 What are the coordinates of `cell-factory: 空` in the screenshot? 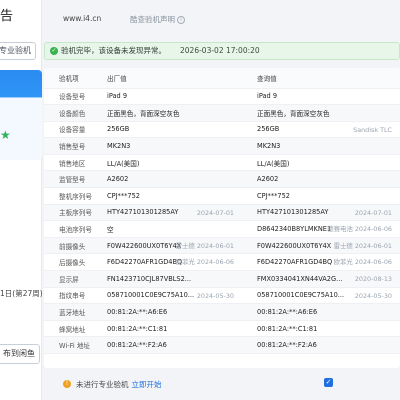 It's located at (167, 229).